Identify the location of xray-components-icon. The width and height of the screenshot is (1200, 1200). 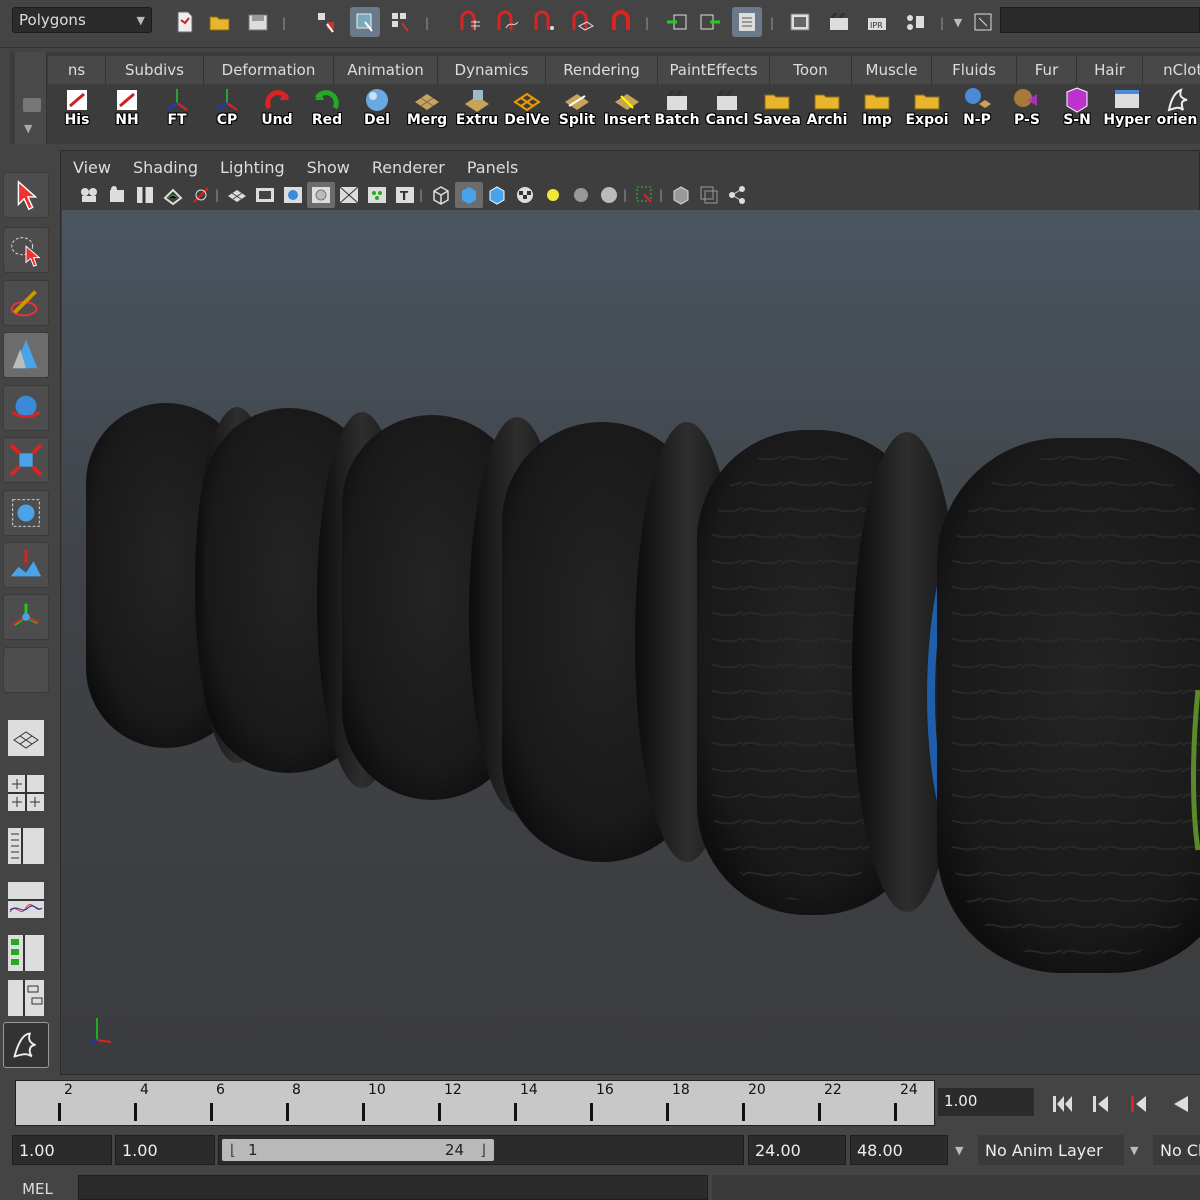
(737, 195).